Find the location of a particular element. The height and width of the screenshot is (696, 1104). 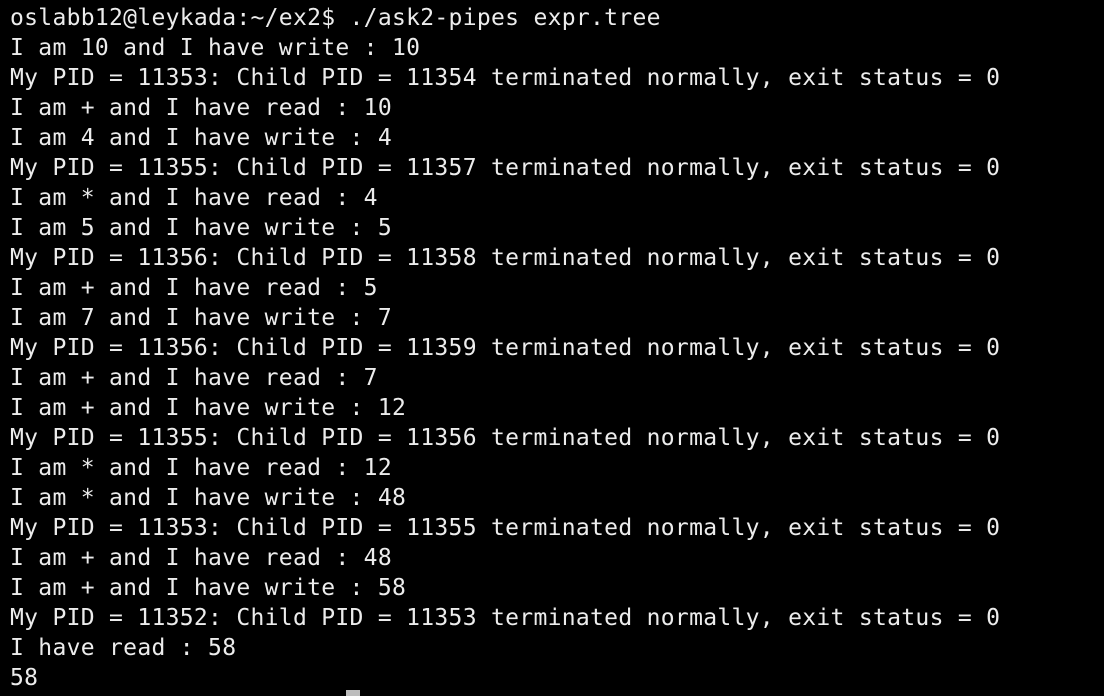

output-line: I am * and I have write : 48 is located at coordinates (208, 498).